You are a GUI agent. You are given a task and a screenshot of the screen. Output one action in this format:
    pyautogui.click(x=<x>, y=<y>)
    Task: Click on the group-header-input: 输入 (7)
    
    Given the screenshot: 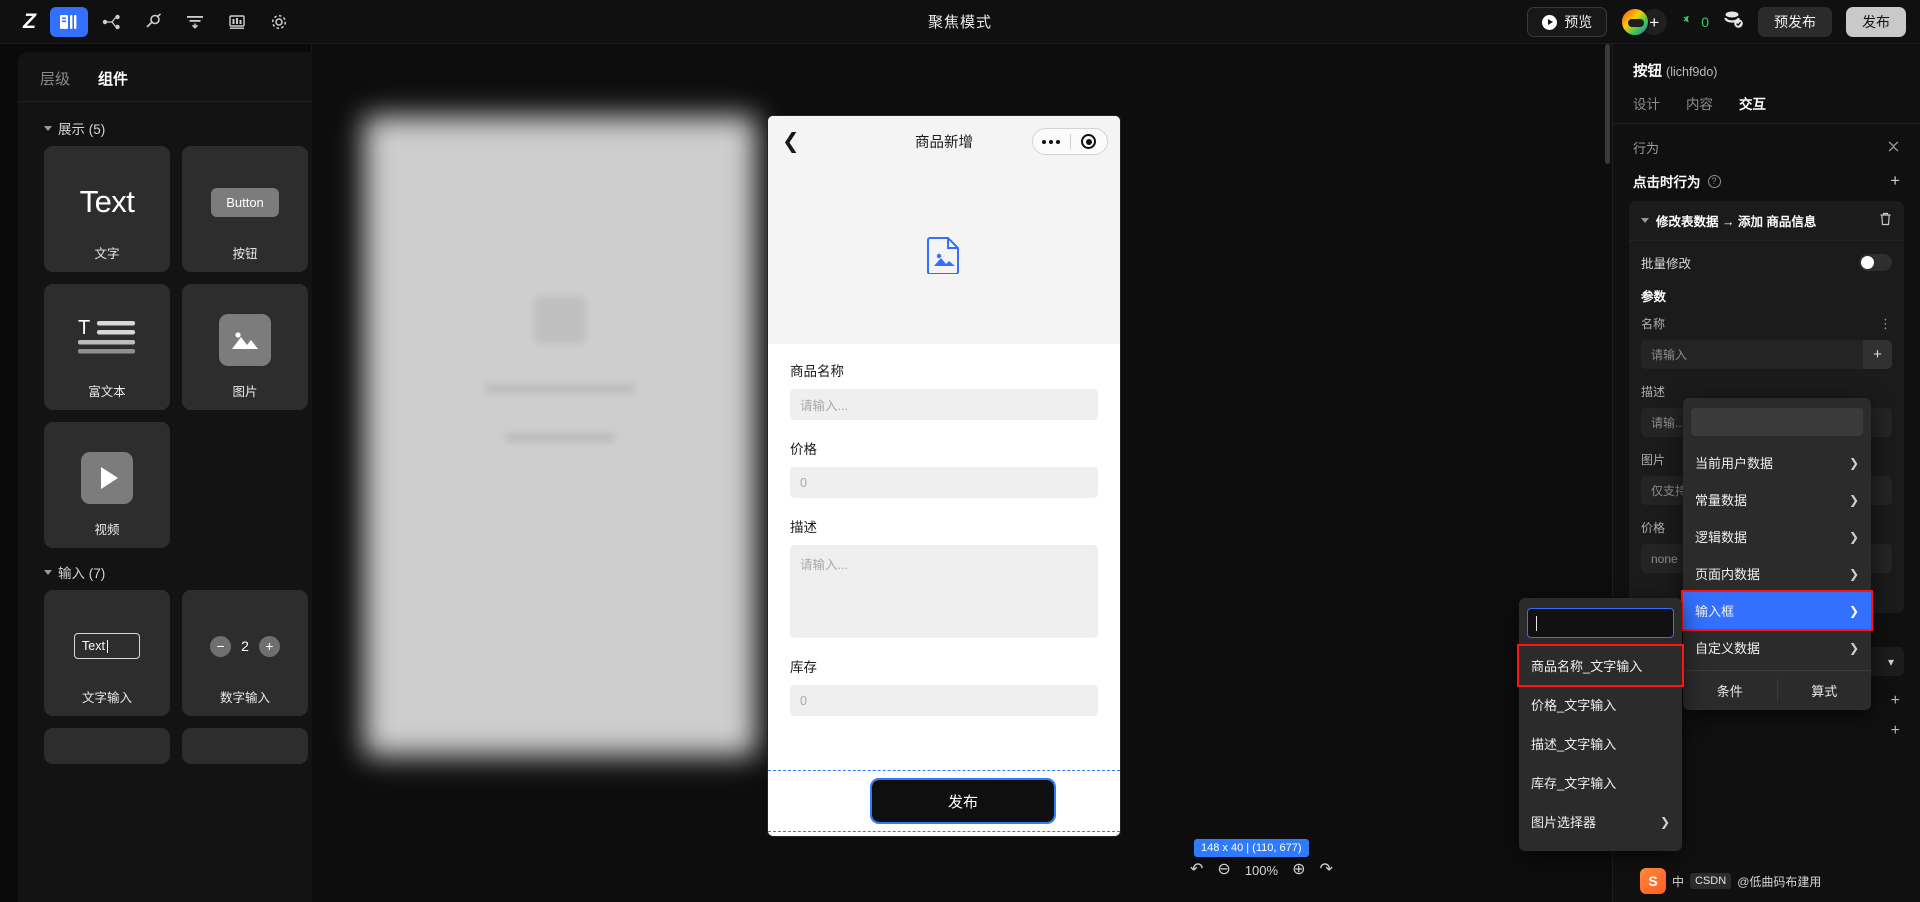 What is the action you would take?
    pyautogui.click(x=165, y=569)
    